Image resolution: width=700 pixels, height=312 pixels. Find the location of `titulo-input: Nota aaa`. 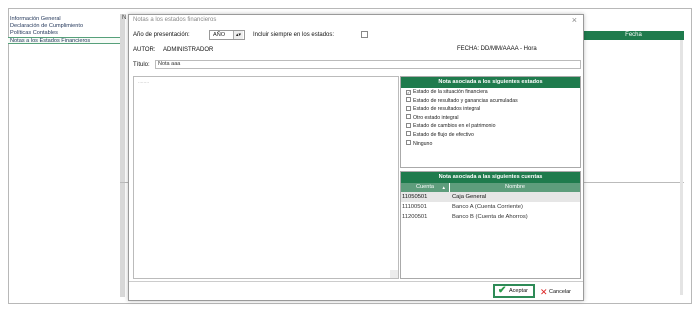

titulo-input: Nota aaa is located at coordinates (368, 64).